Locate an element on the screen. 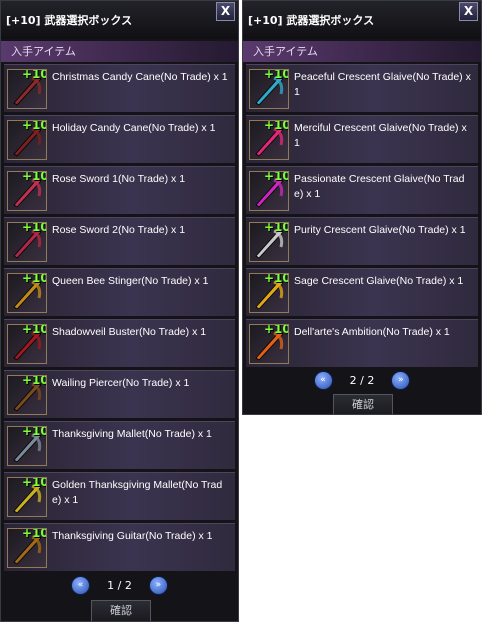 The image size is (482, 622). list-item: +10 Wailing Piercer(No Trade) x 1 is located at coordinates (119, 394).